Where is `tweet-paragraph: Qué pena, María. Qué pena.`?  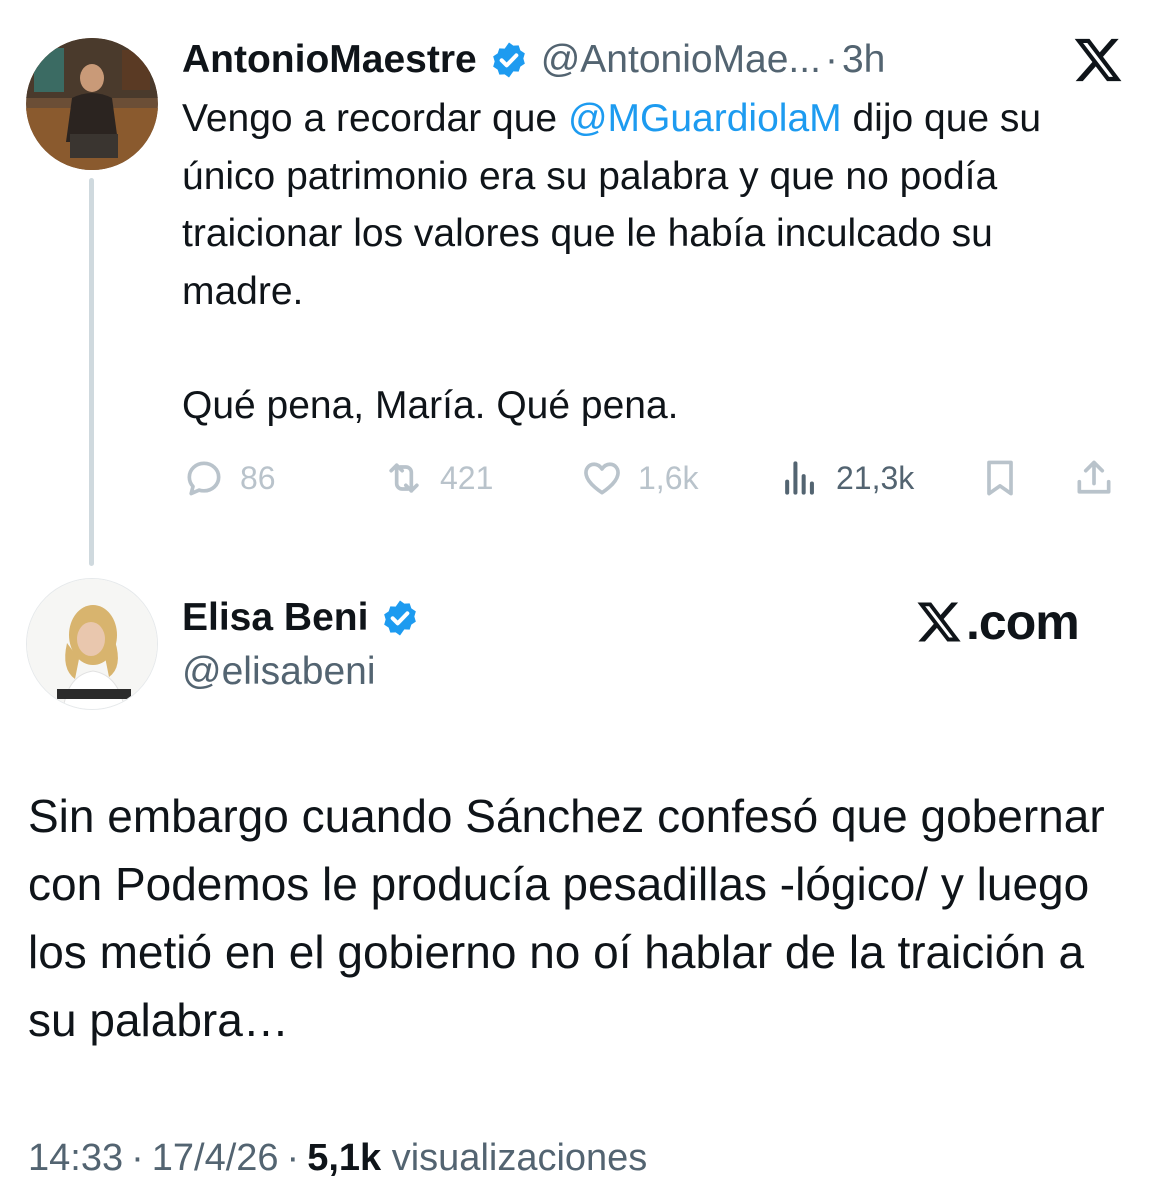 tweet-paragraph: Qué pena, María. Qué pena. is located at coordinates (430, 405).